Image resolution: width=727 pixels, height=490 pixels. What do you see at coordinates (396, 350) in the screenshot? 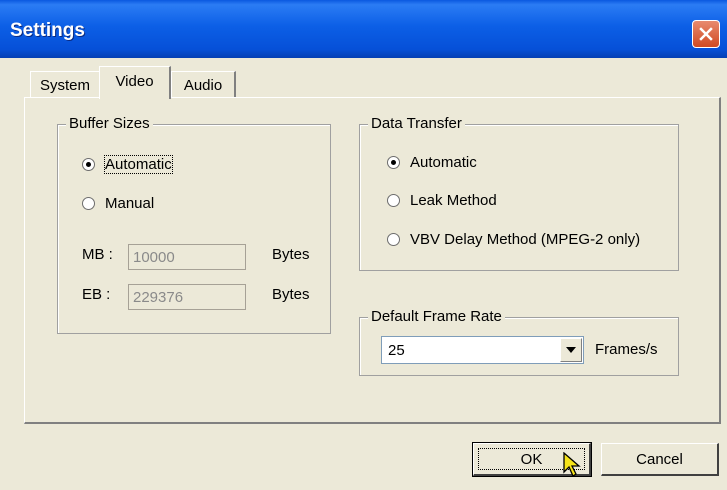
I see `frame-rate-value: 25` at bounding box center [396, 350].